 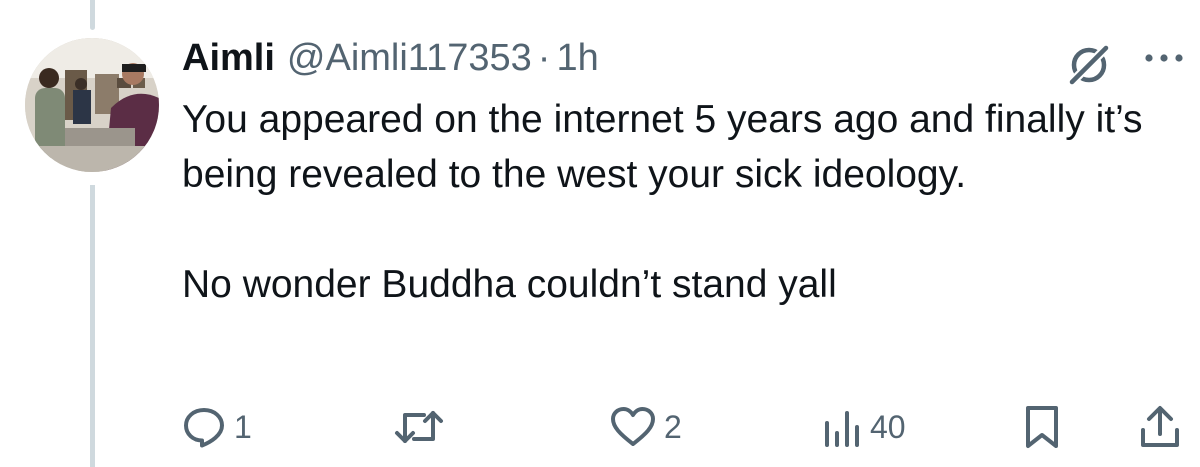 I want to click on thread-line-top, so click(x=92, y=15).